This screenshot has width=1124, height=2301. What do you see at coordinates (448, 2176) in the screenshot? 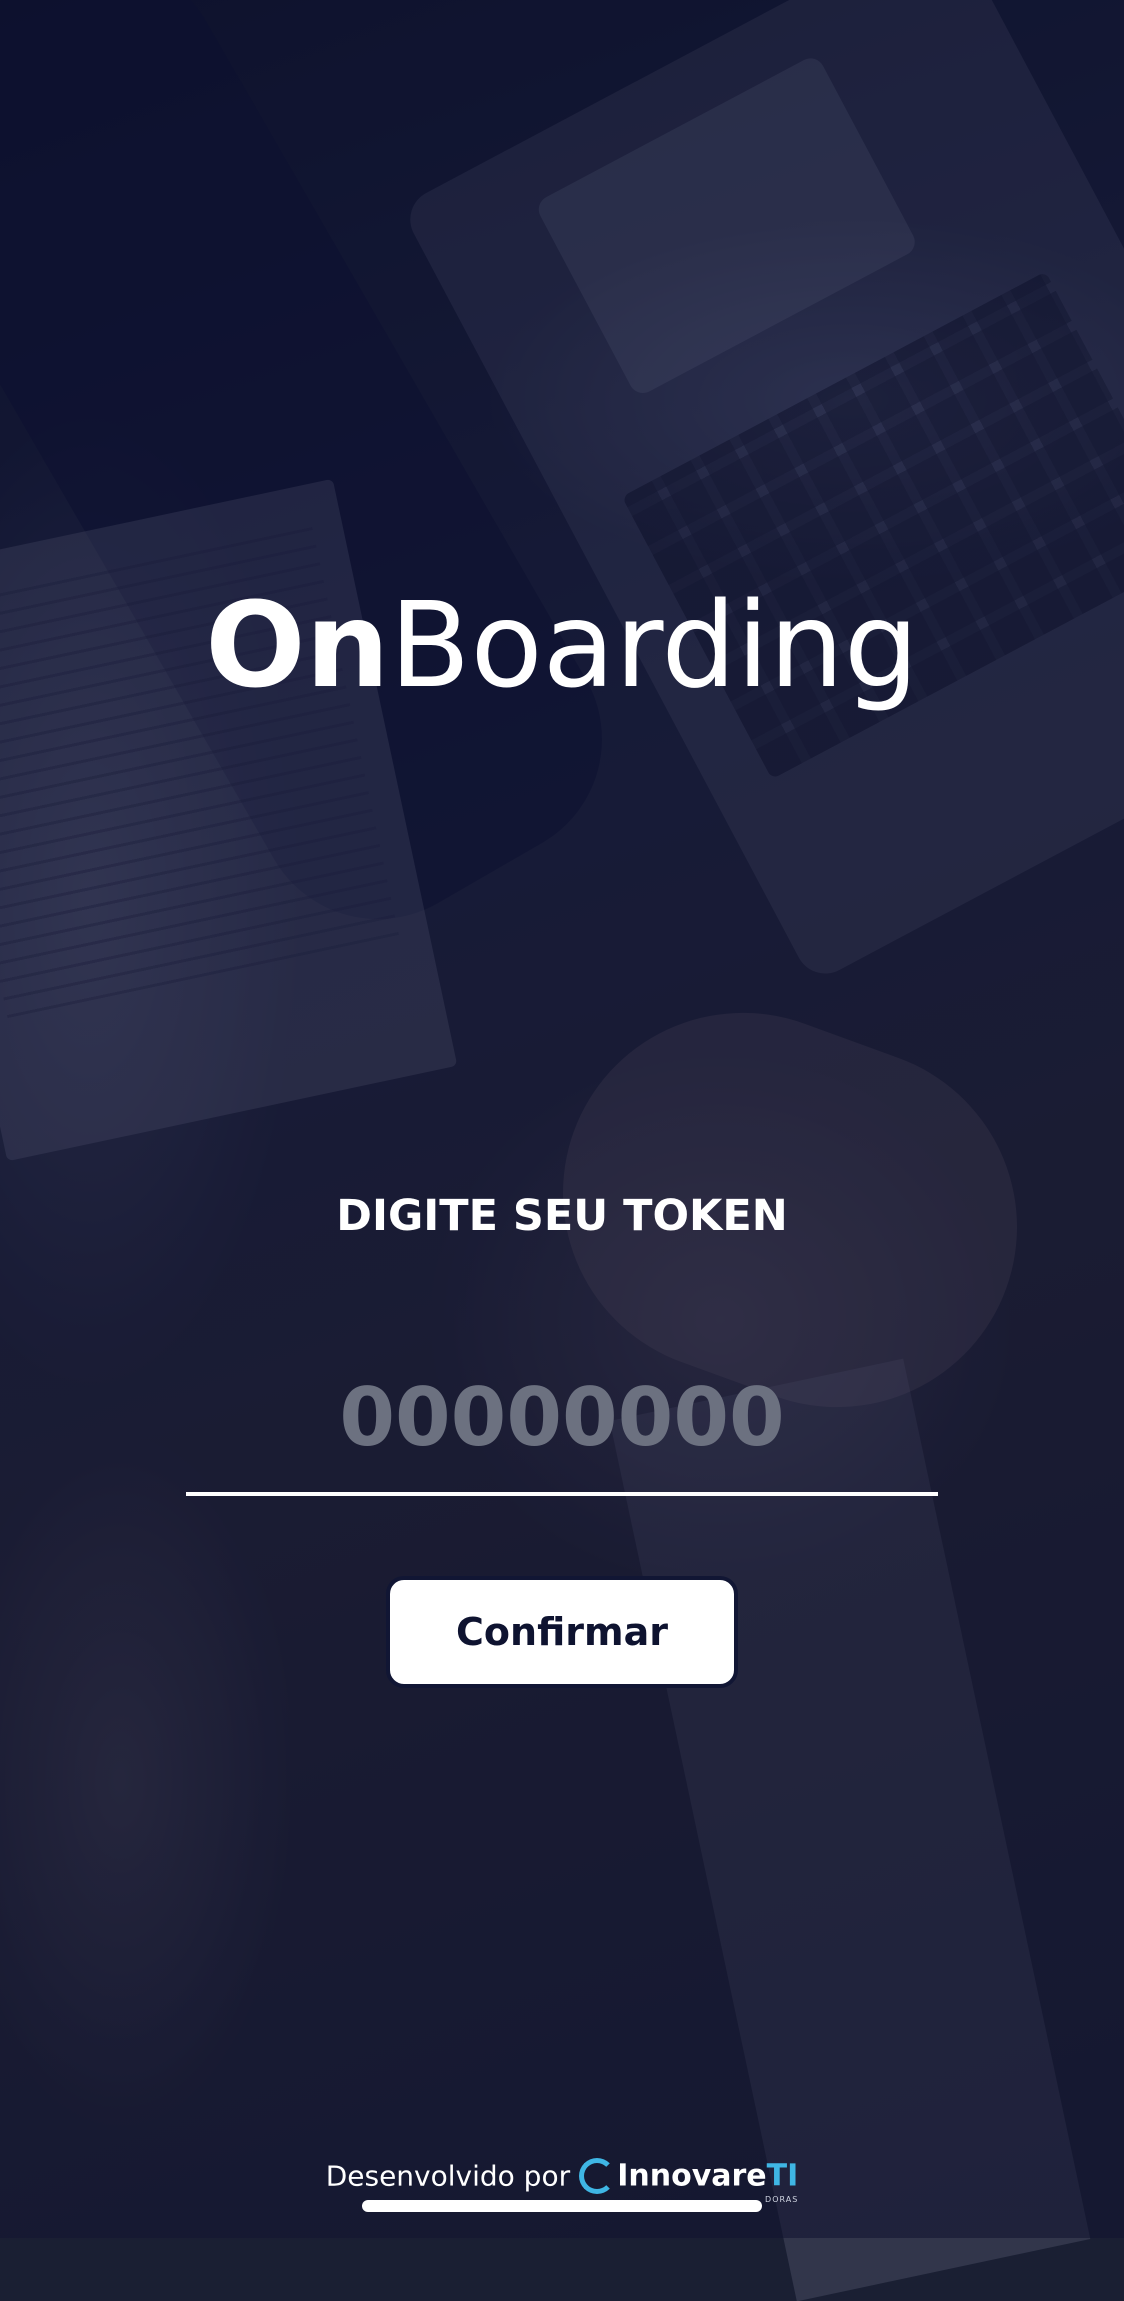
I see `footer-text: Desenvolvido por` at bounding box center [448, 2176].